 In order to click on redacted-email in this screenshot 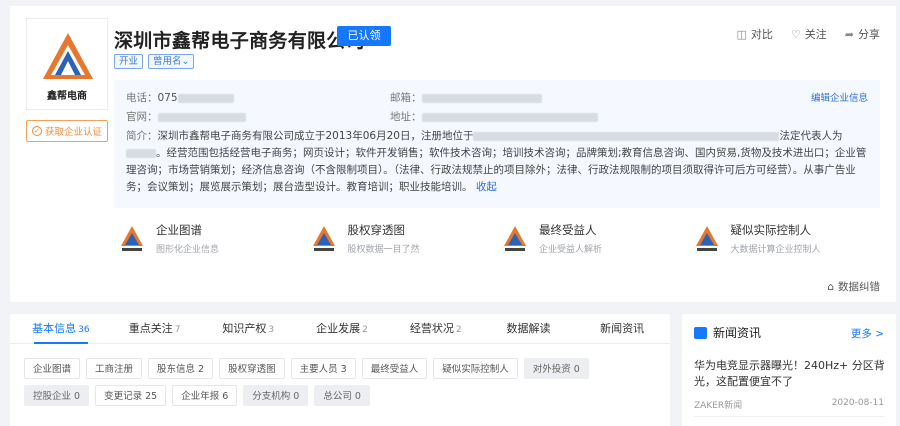, I will do `click(481, 98)`.